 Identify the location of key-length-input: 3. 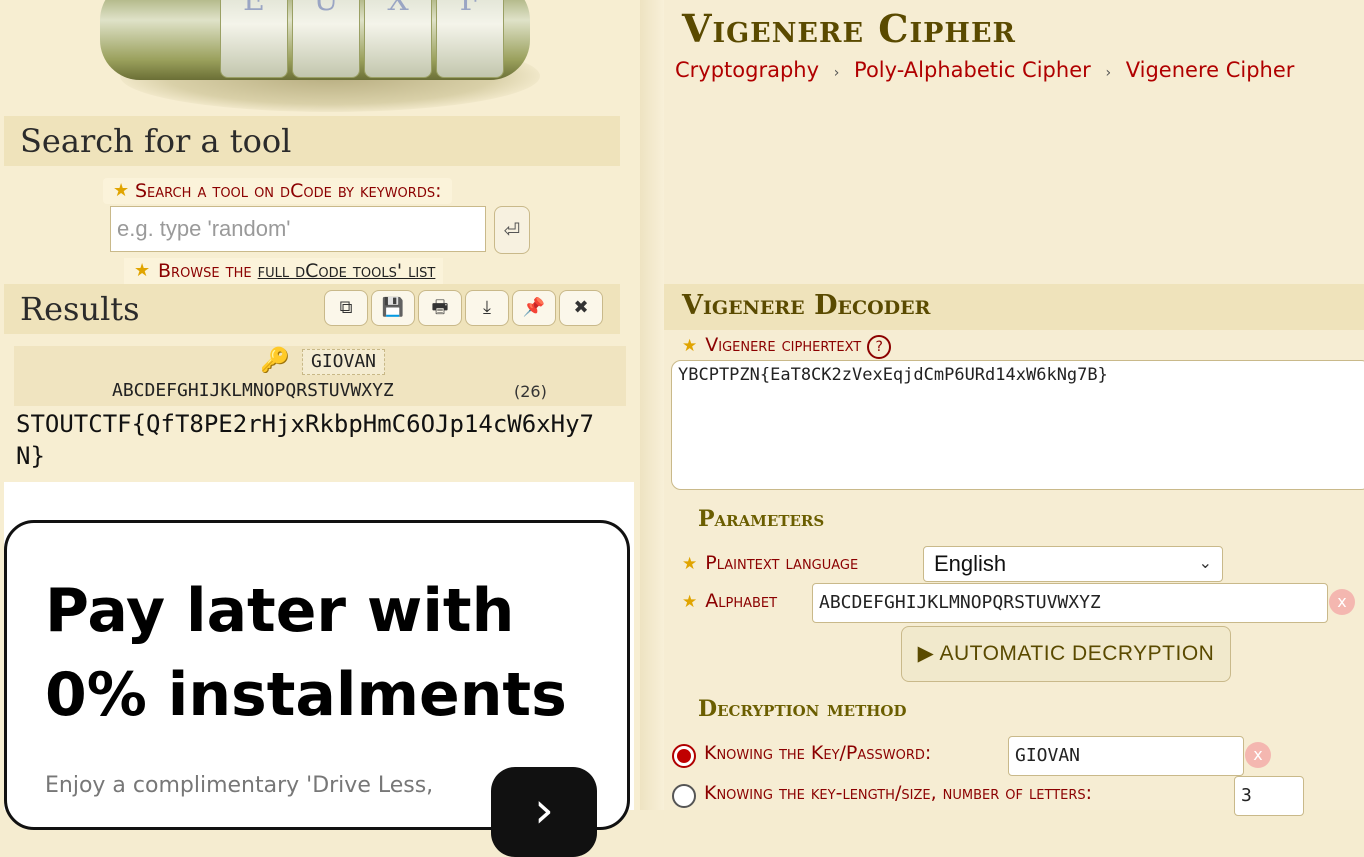
(1269, 796).